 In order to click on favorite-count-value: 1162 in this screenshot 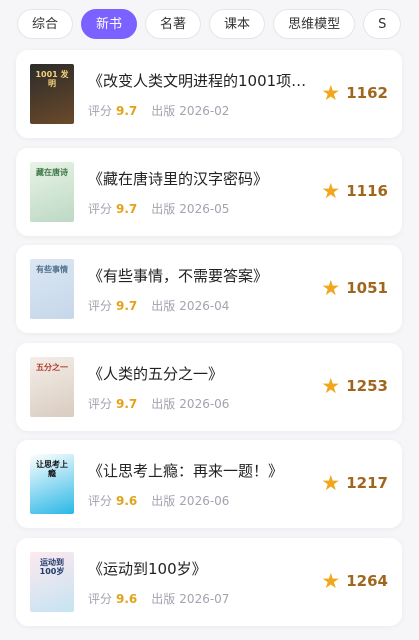, I will do `click(367, 93)`.